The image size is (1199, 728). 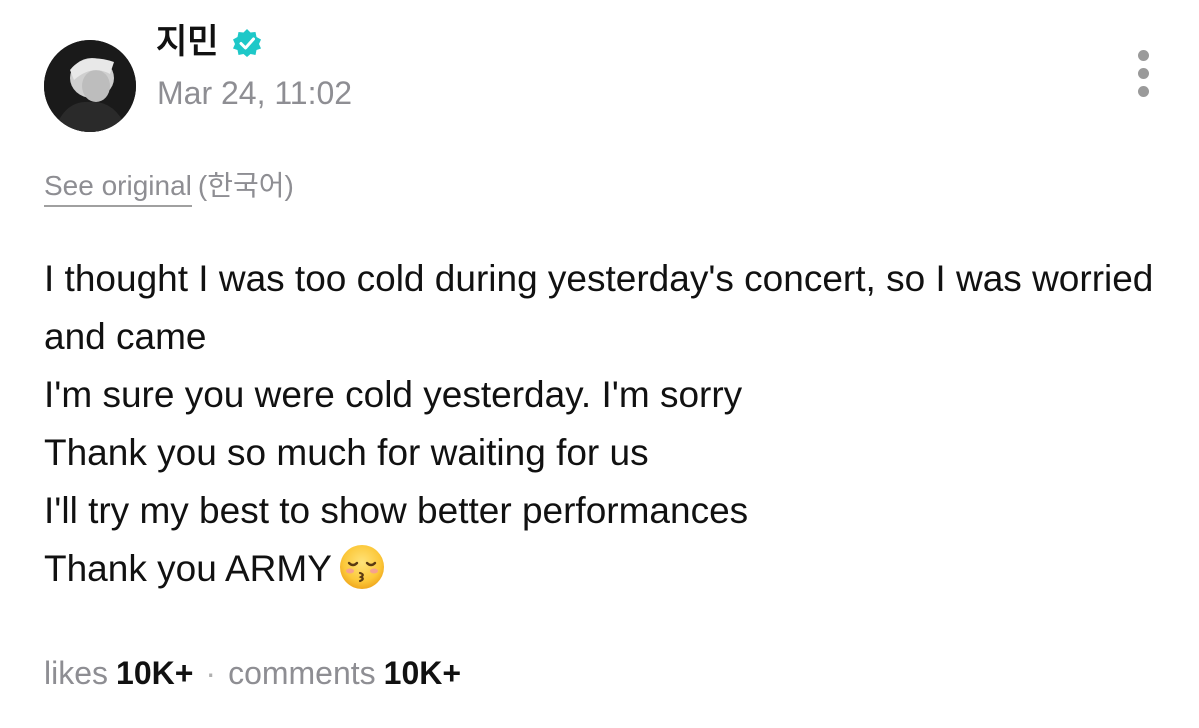 I want to click on verified-badge-icon, so click(x=247, y=43).